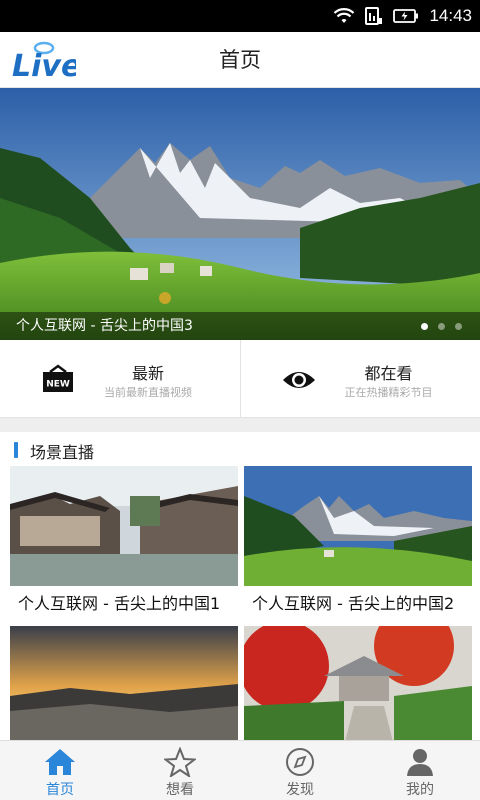  I want to click on tab-home: 首页, so click(60, 770).